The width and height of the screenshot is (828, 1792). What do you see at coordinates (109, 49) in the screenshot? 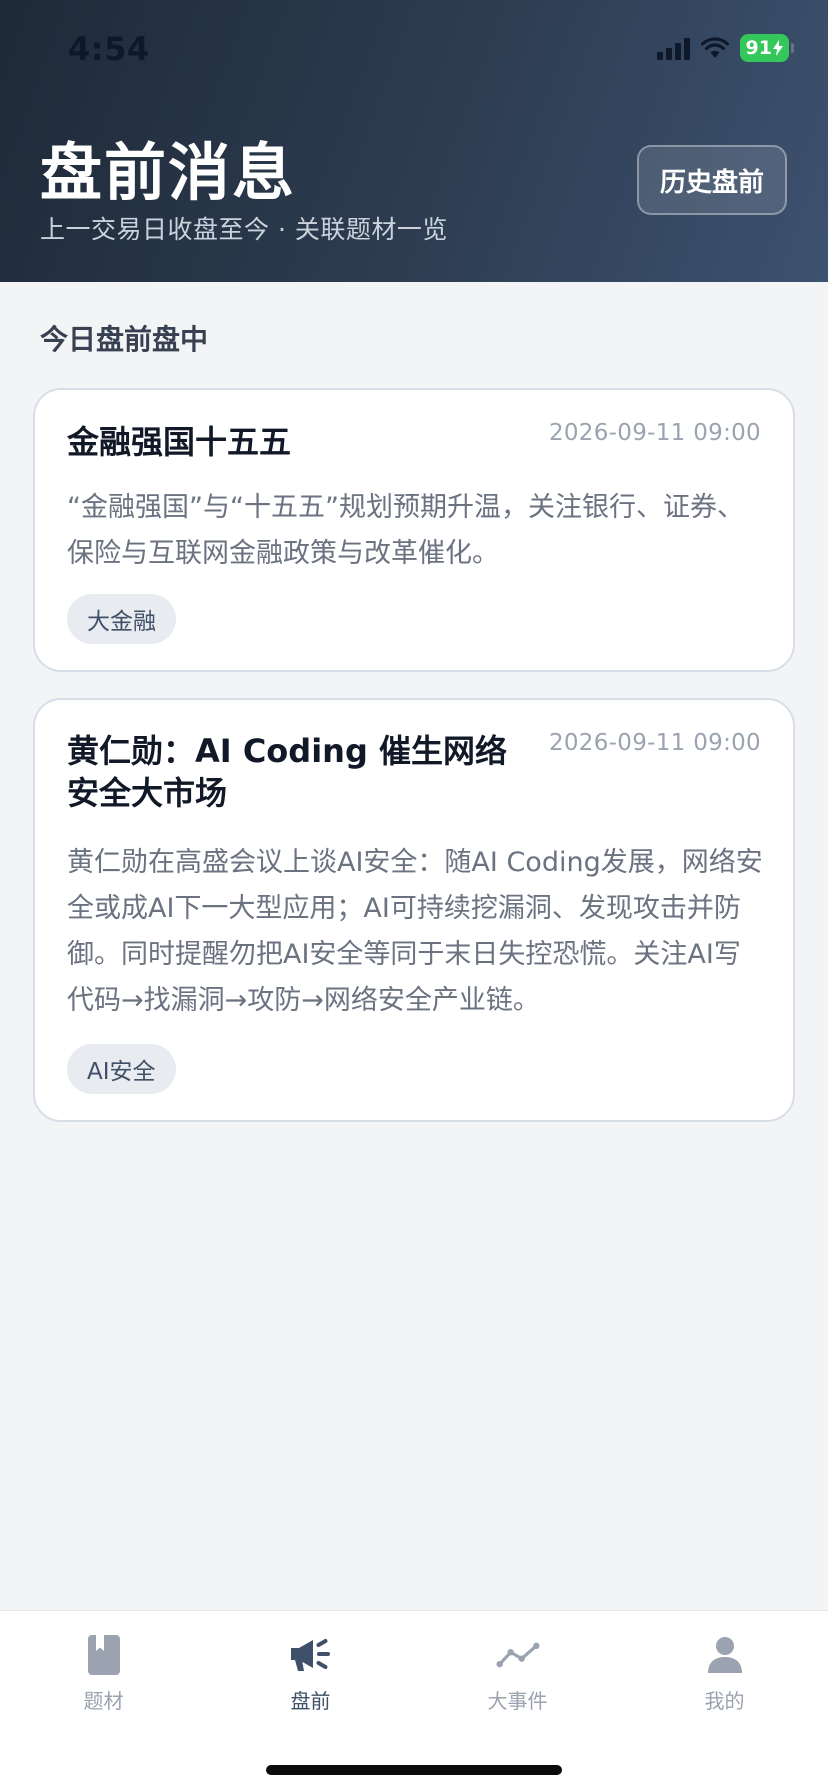
I see `status-time: 4:54` at bounding box center [109, 49].